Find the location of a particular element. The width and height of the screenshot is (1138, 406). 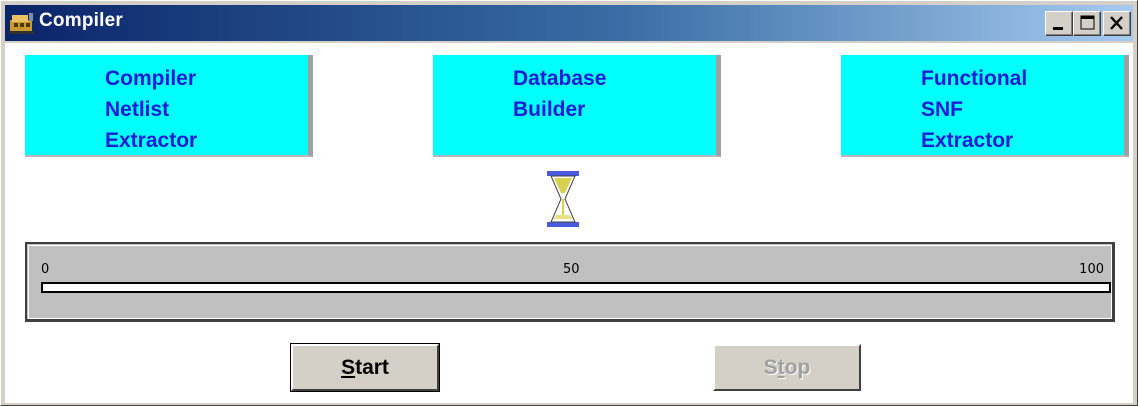

stage-snf-extractor: Functional SNF Extractor is located at coordinates (985, 106).